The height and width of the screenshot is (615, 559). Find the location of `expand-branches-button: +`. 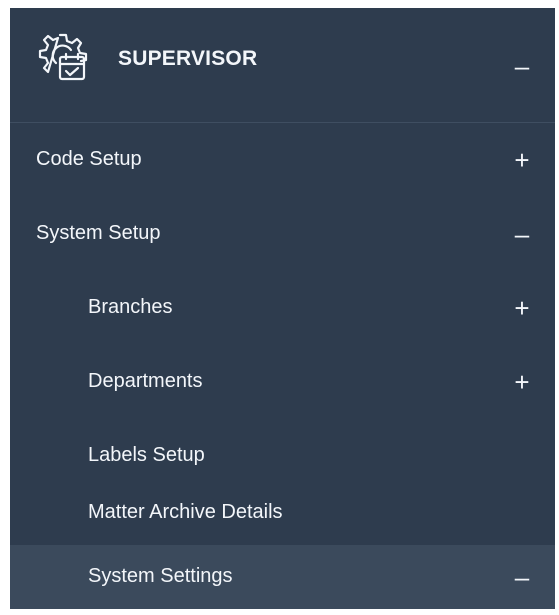

expand-branches-button: + is located at coordinates (522, 308).